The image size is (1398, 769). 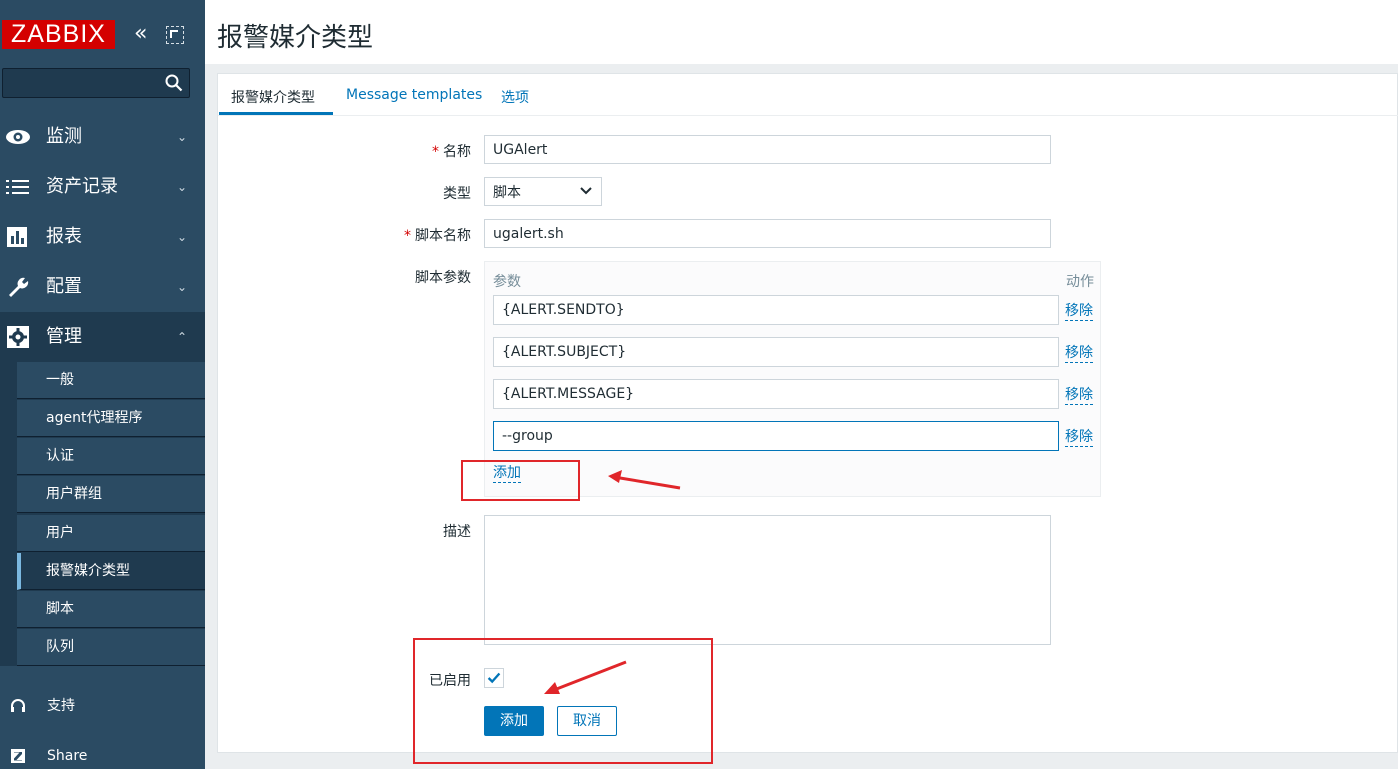 I want to click on submenu-label: agent代理程序, so click(x=94, y=418).